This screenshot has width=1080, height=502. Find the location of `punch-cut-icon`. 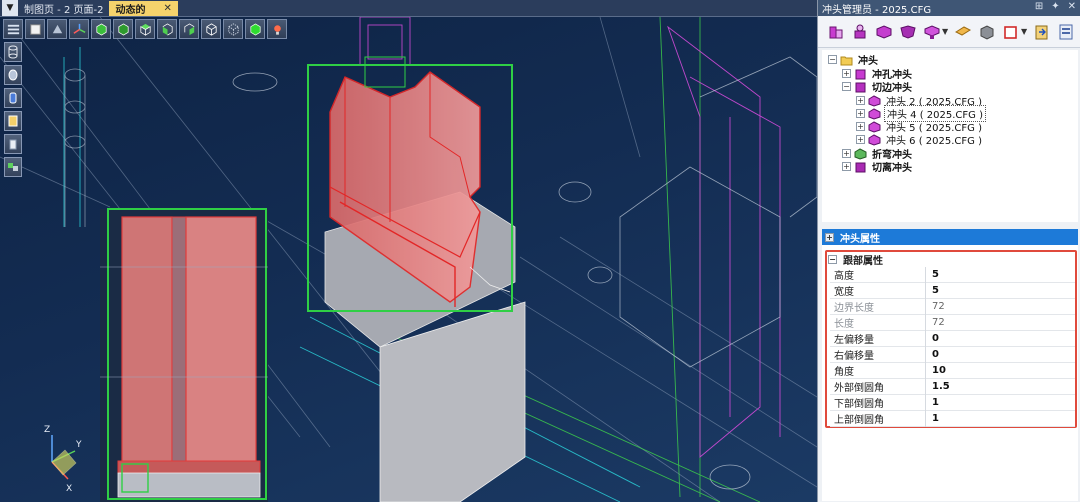

punch-cut-icon is located at coordinates (932, 32).